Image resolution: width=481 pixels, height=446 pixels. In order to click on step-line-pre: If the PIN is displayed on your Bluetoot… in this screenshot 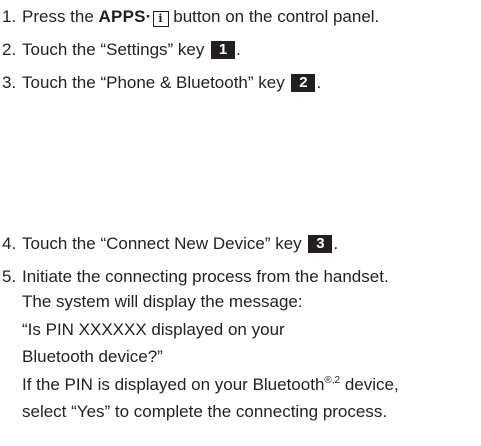, I will do `click(173, 384)`.